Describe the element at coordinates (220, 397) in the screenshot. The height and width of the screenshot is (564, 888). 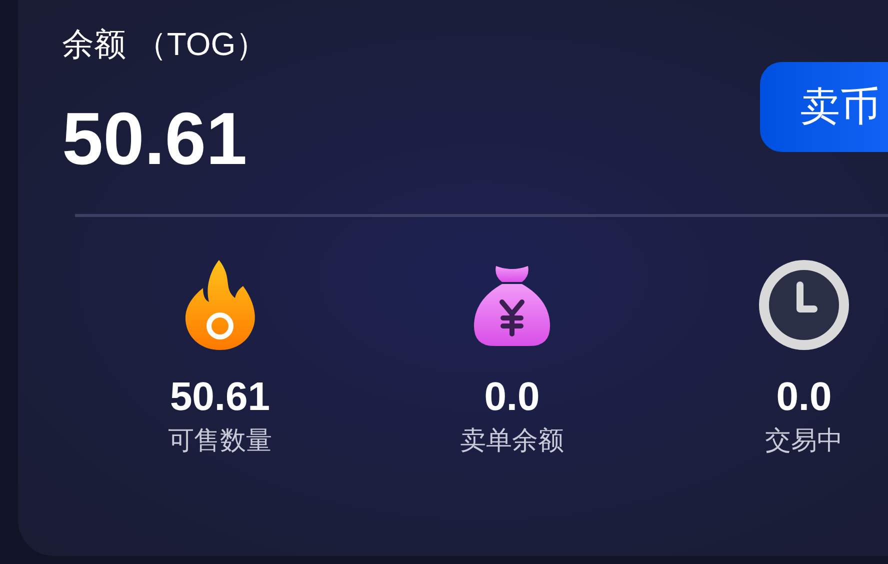
I see `stat-value: 50.61` at that location.